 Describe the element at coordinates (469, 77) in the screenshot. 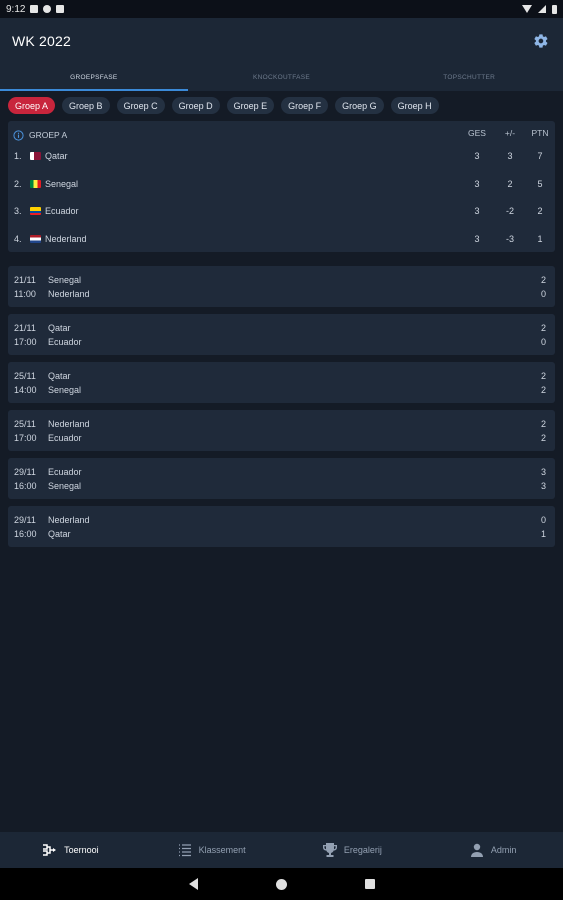

I see `tab-topschutter: TOPSCHUTTER` at that location.